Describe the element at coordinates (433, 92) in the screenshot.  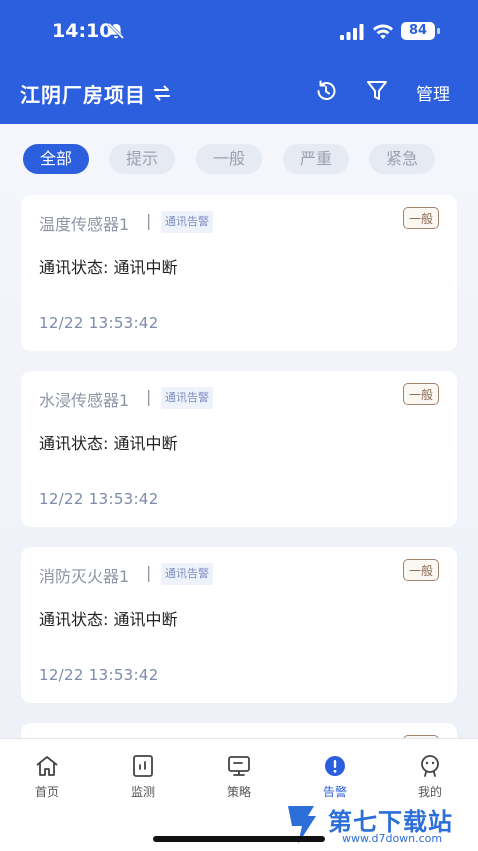
I see `manage-button: 管理` at that location.